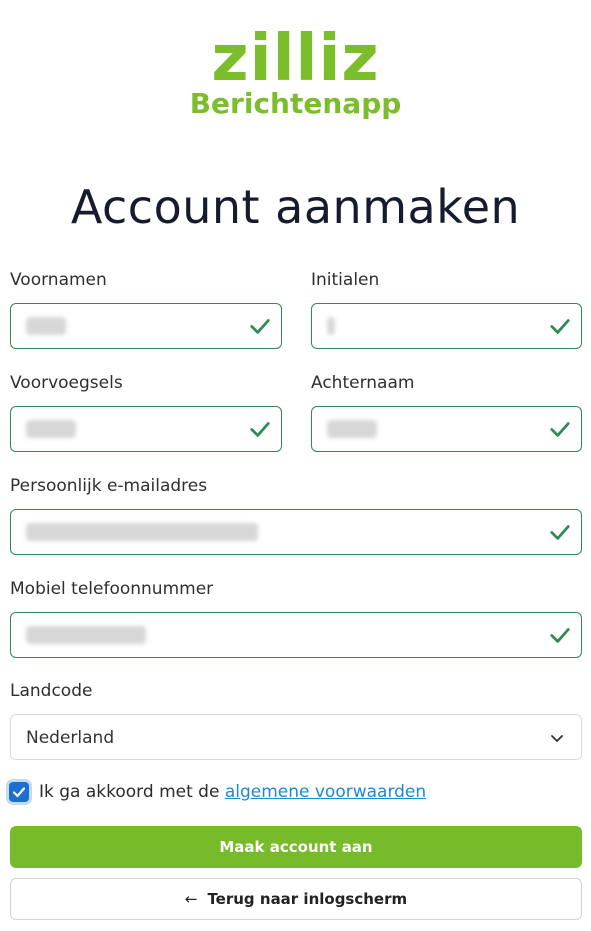 Image resolution: width=591 pixels, height=931 pixels. I want to click on terms-checkbox, so click(19, 792).